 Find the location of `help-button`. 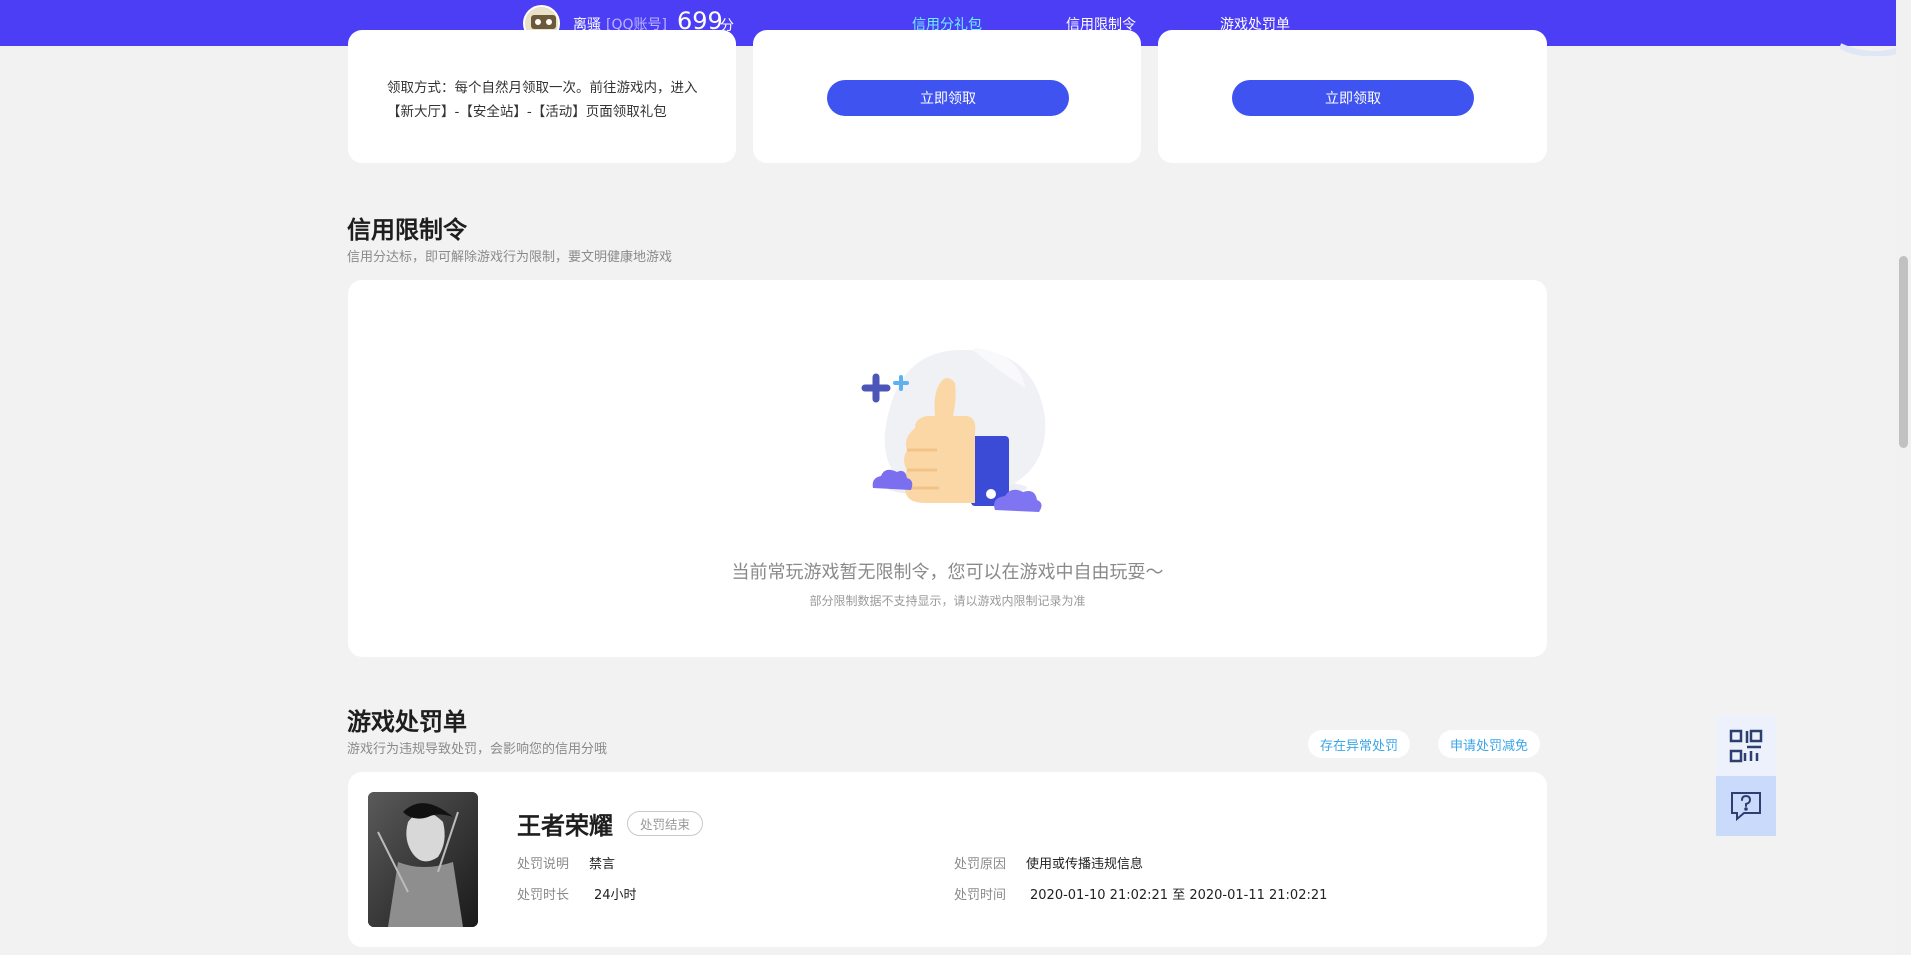

help-button is located at coordinates (1746, 806).